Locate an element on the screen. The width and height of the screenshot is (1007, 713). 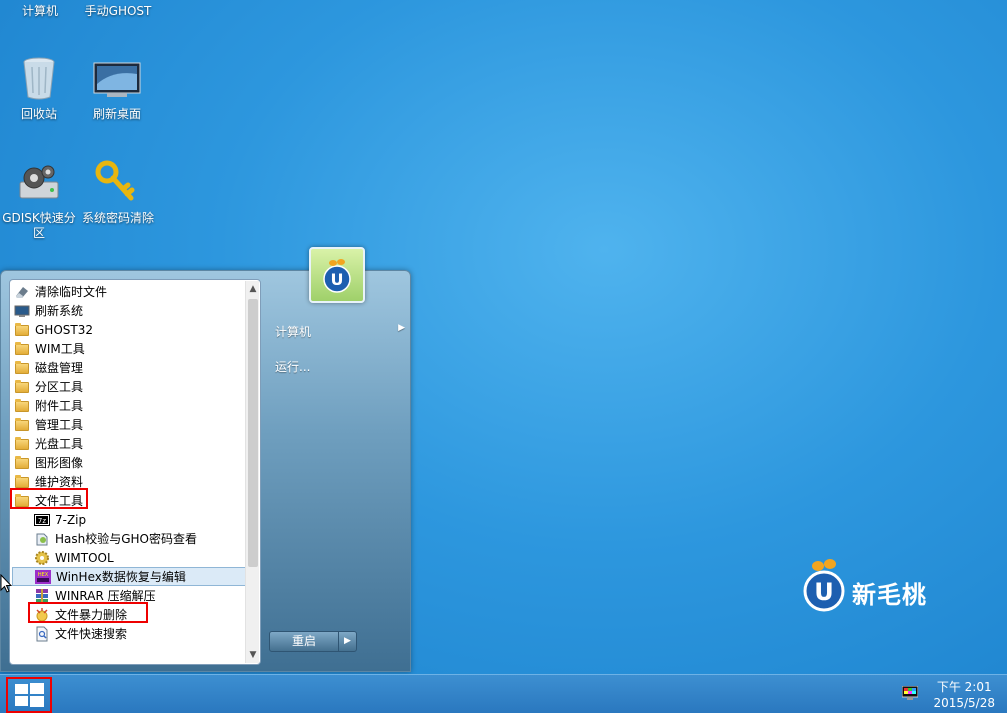
scroll-thumb is located at coordinates (253, 433).